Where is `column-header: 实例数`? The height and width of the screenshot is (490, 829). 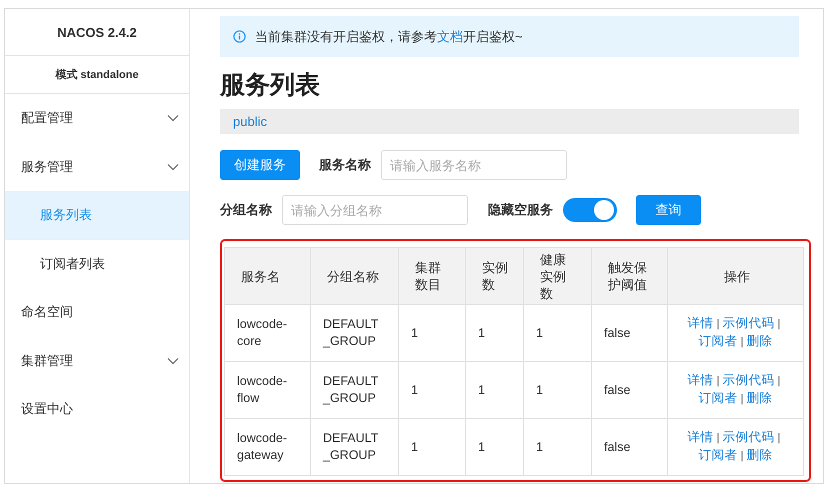 column-header: 实例数 is located at coordinates (495, 276).